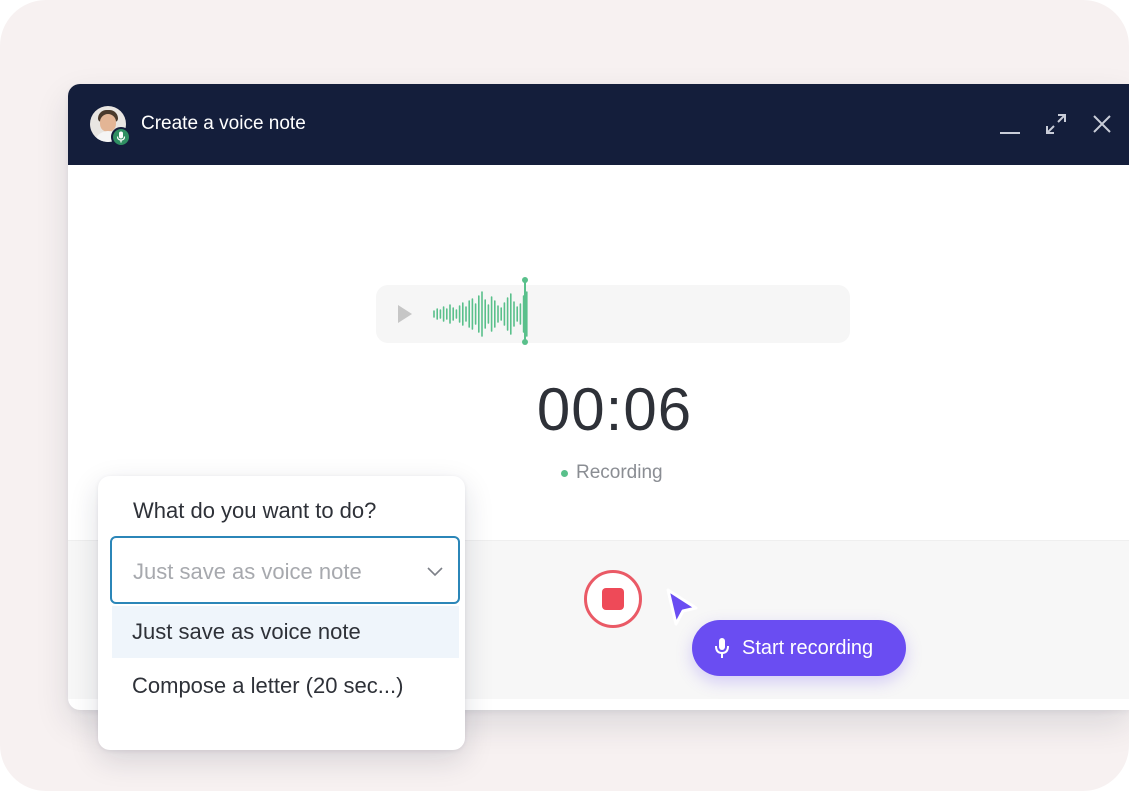  What do you see at coordinates (1056, 124) in the screenshot?
I see `expand-icon` at bounding box center [1056, 124].